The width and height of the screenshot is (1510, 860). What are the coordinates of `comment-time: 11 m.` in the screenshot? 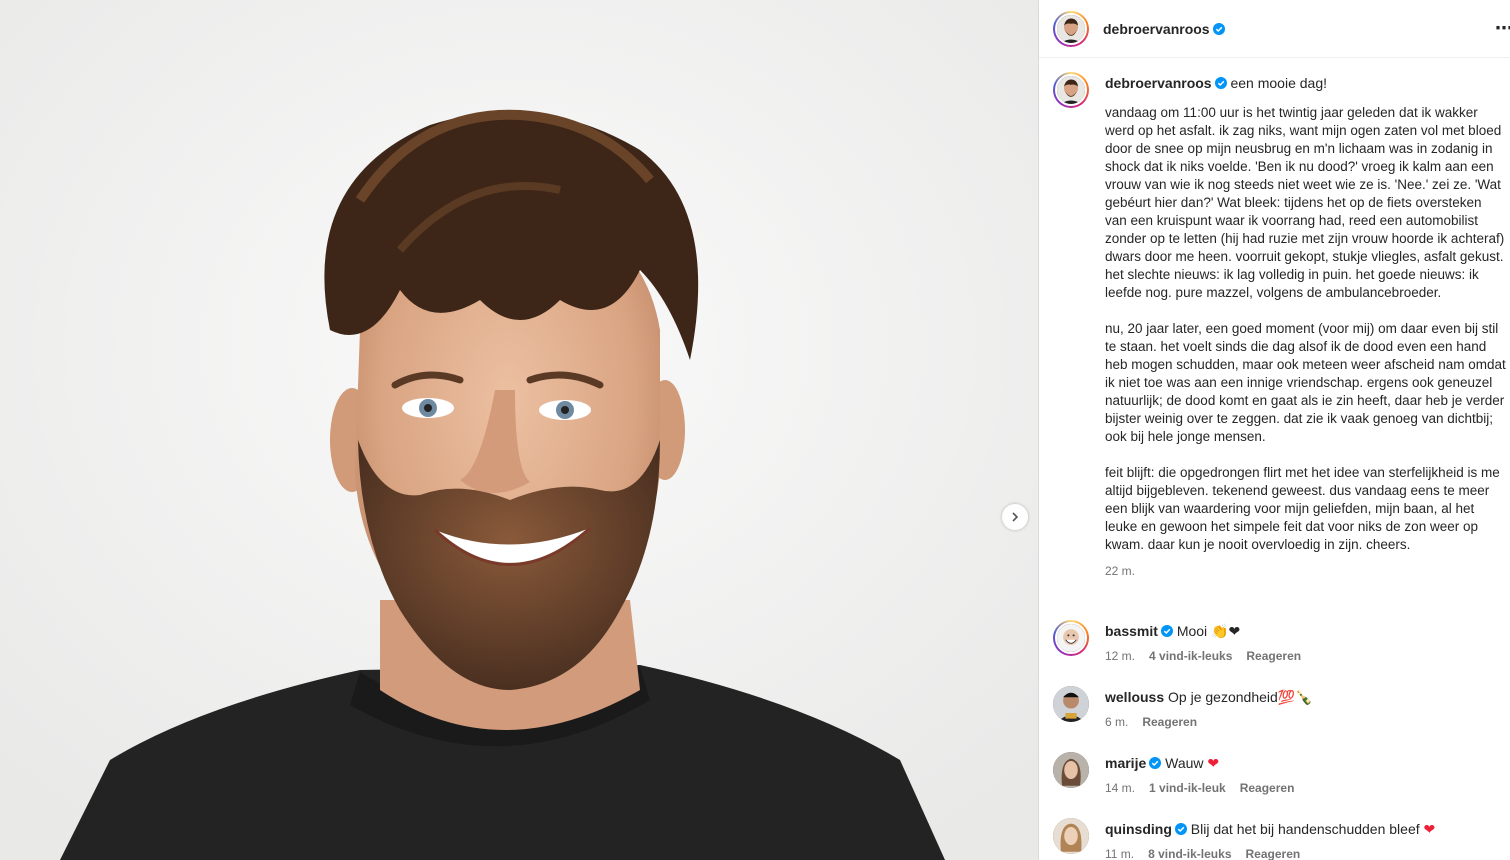 It's located at (1120, 853).